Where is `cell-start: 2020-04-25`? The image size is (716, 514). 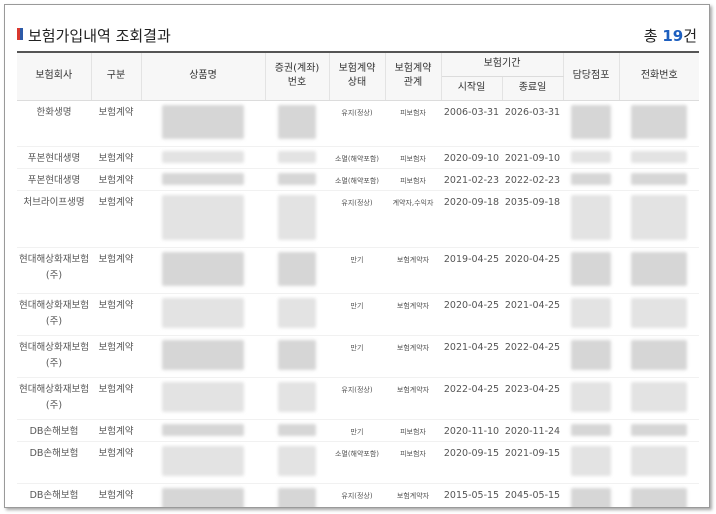
cell-start: 2020-04-25 is located at coordinates (471, 314).